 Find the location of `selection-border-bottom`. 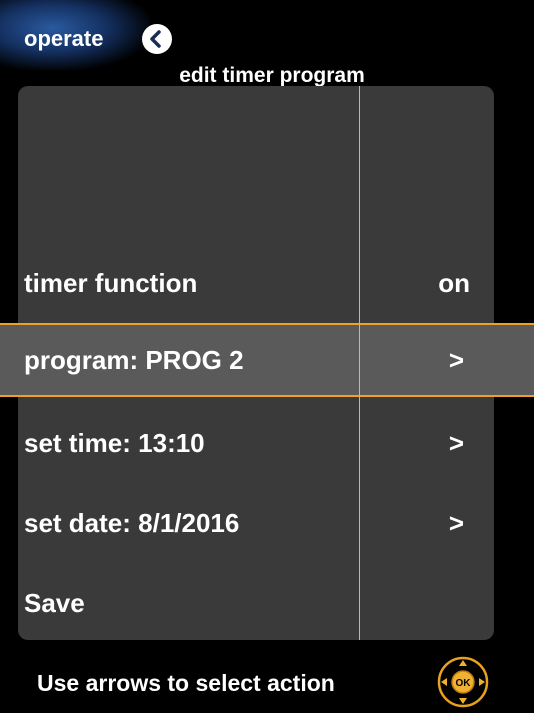

selection-border-bottom is located at coordinates (267, 396).